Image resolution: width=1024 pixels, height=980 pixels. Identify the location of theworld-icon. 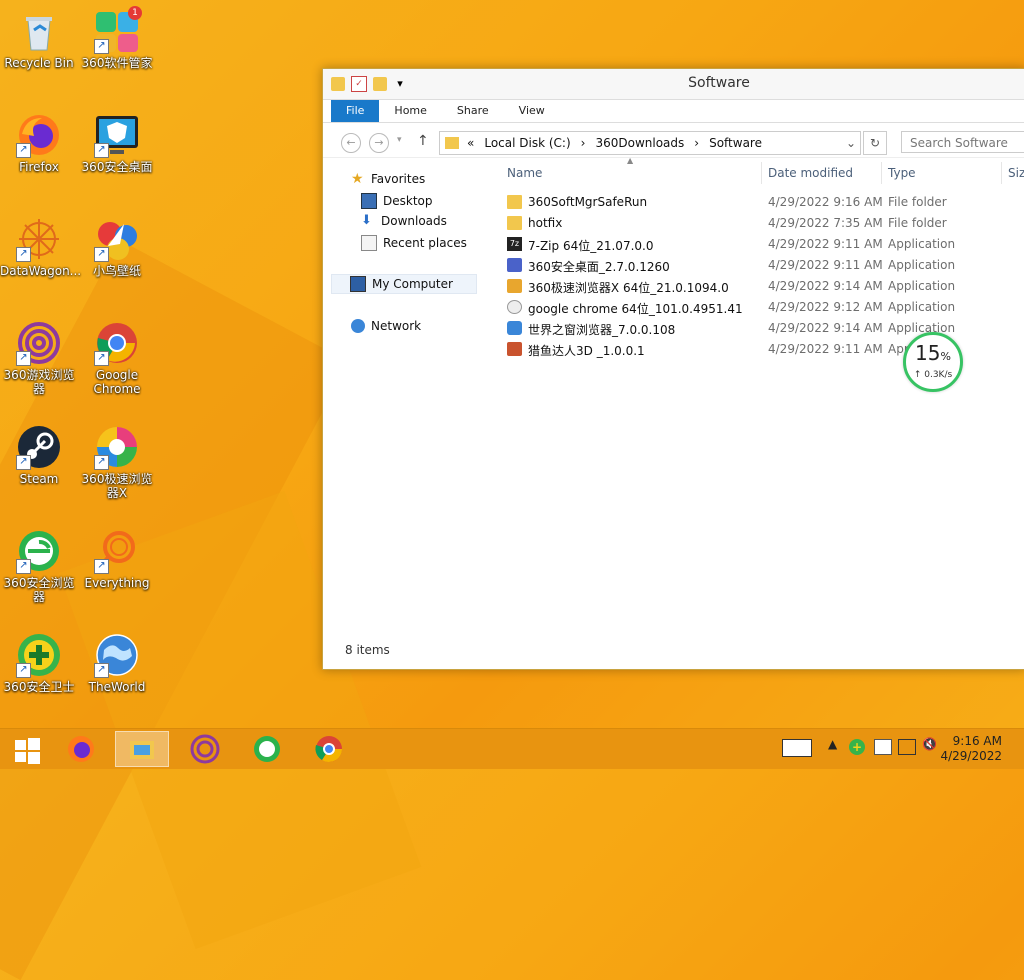
(514, 328).